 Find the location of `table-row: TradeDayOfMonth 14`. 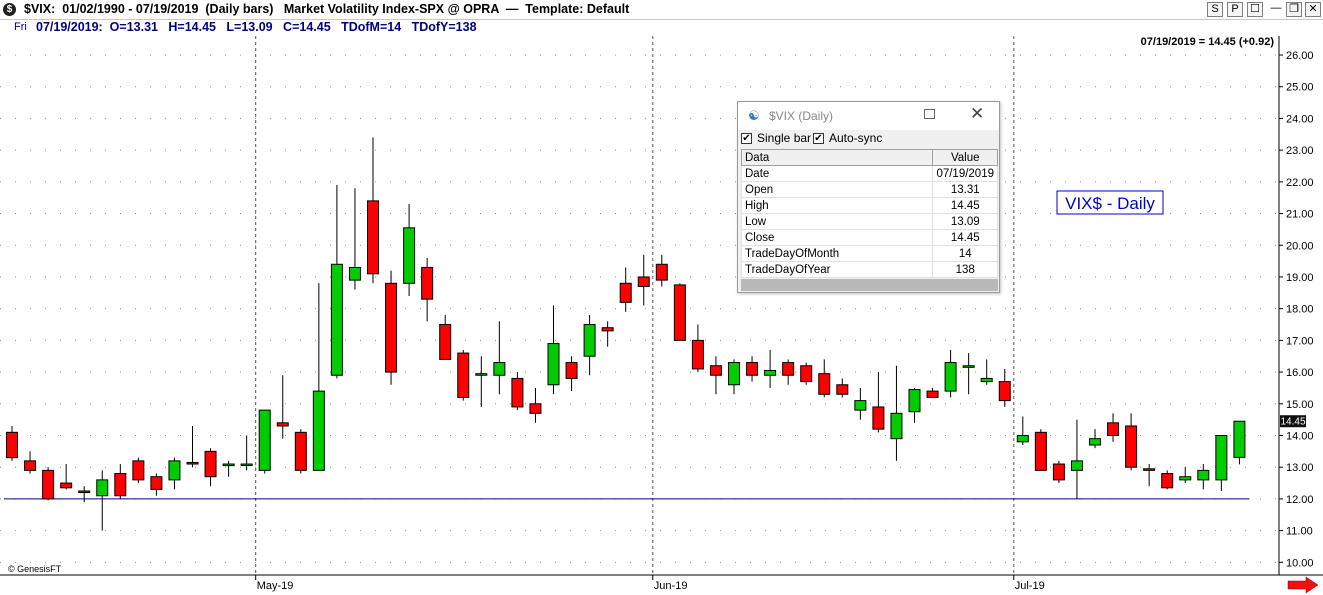

table-row: TradeDayOfMonth 14 is located at coordinates (869, 253).